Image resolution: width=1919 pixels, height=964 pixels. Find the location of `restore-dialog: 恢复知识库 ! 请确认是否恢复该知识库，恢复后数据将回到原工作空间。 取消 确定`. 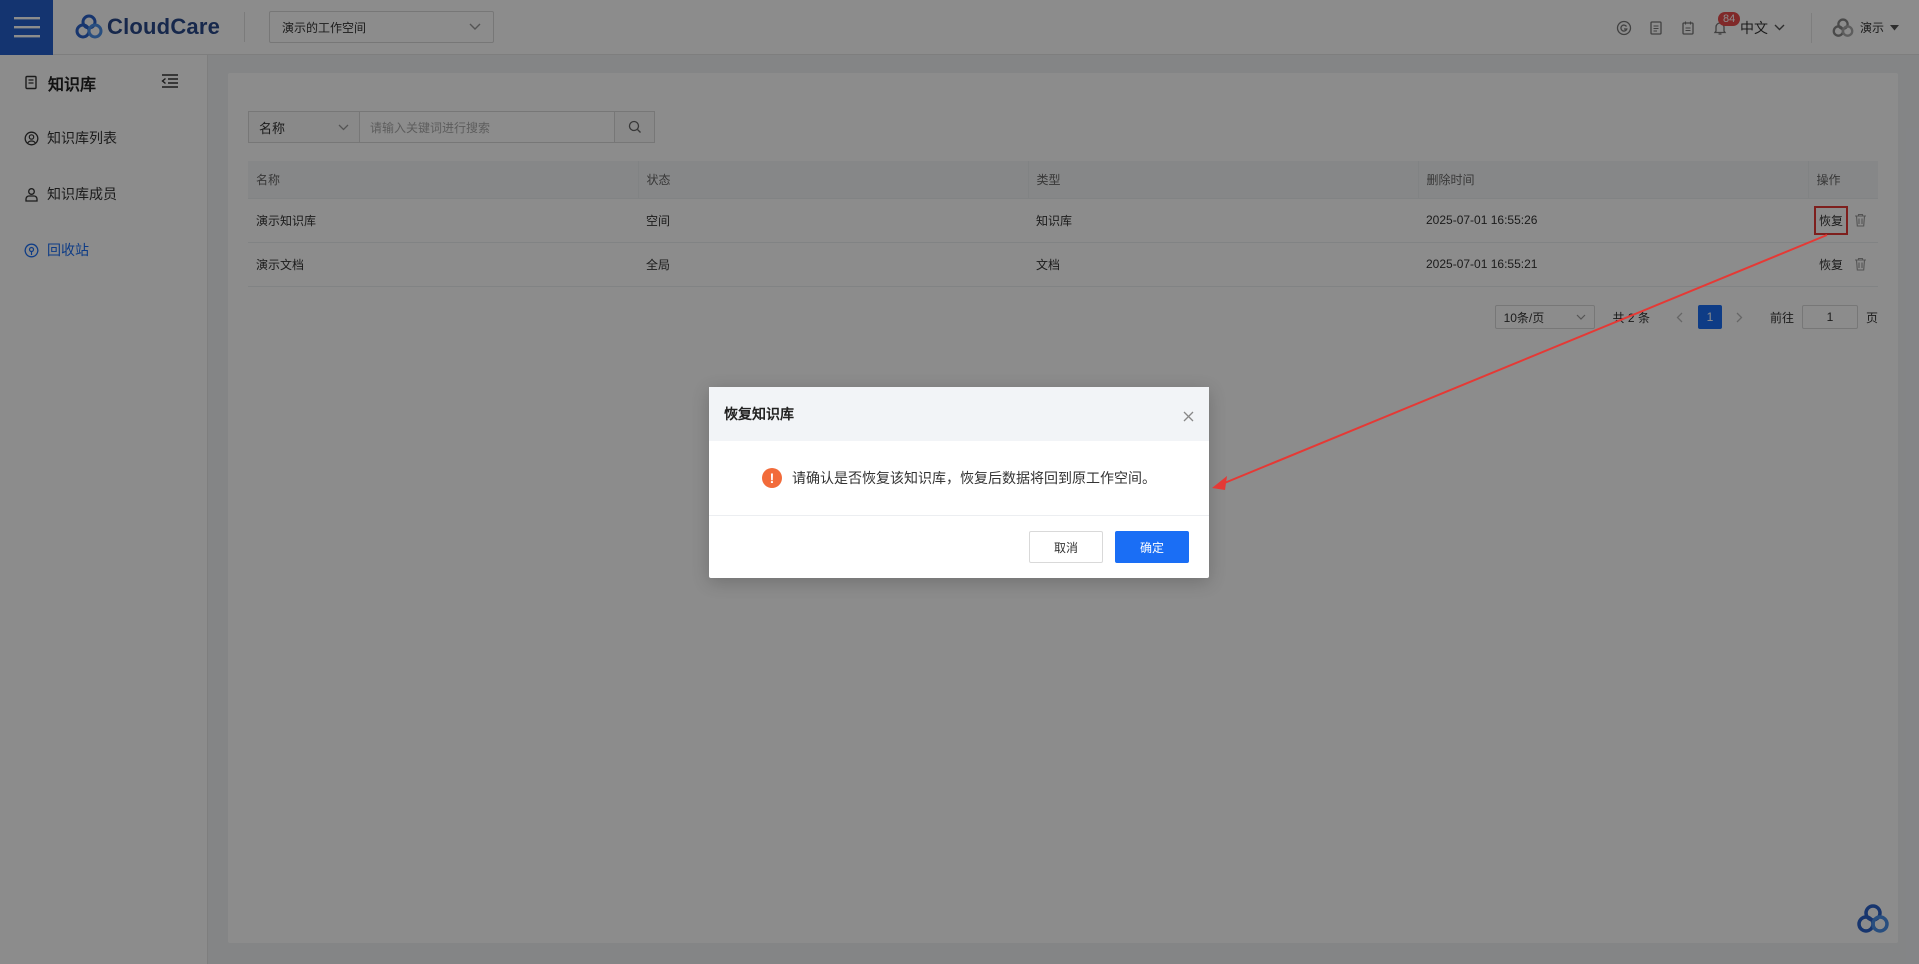

restore-dialog: 恢复知识库 ! 请确认是否恢复该知识库，恢复后数据将回到原工作空间。 取消 确定 is located at coordinates (959, 482).